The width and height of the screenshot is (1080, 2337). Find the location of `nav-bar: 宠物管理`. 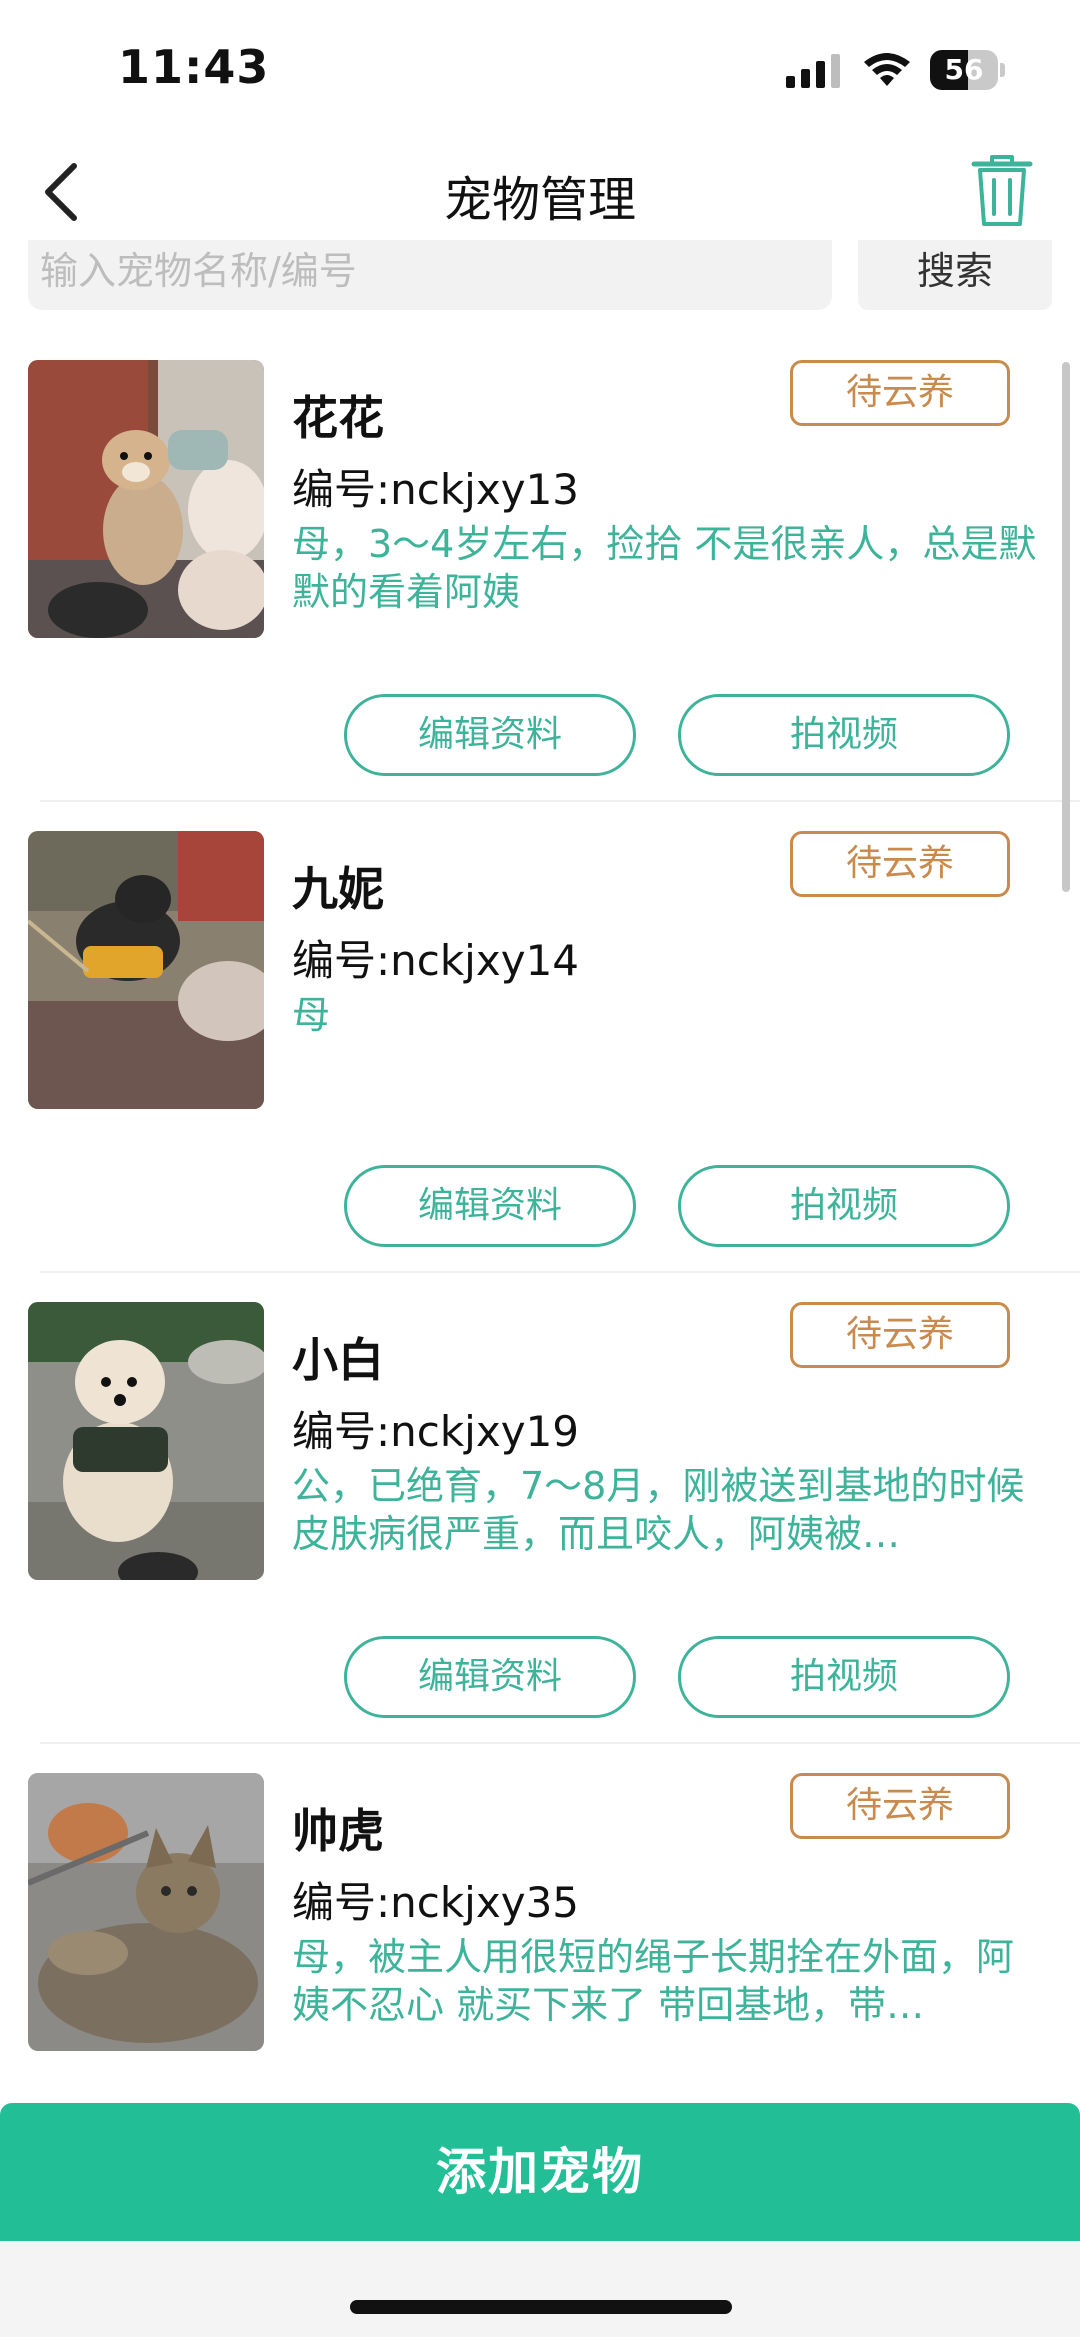

nav-bar: 宠物管理 is located at coordinates (540, 190).